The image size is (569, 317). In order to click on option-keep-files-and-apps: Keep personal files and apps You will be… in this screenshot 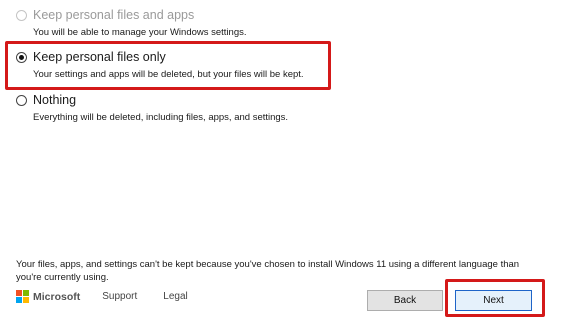, I will do `click(276, 21)`.